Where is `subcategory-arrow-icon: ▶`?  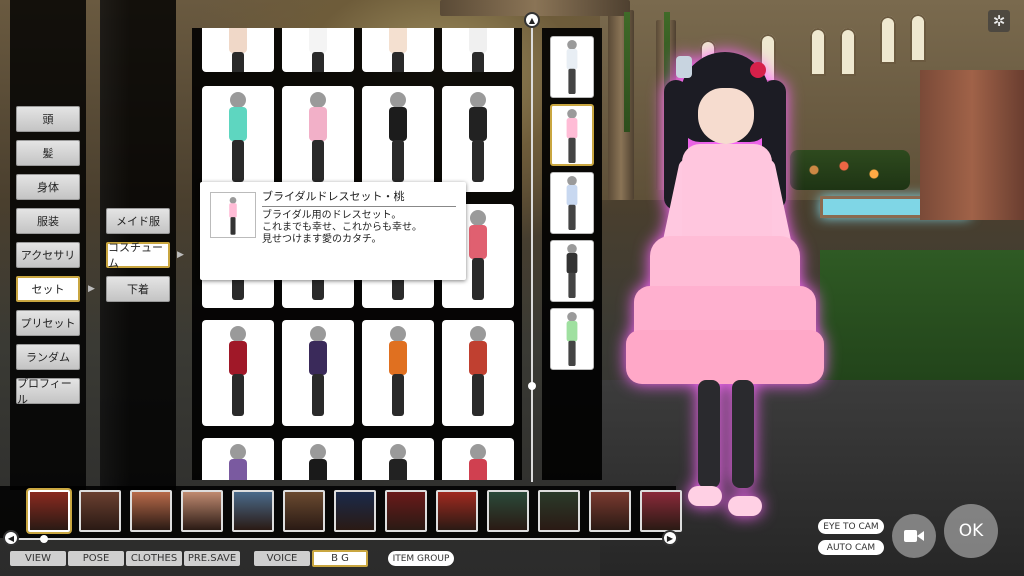 subcategory-arrow-icon: ▶ is located at coordinates (180, 255).